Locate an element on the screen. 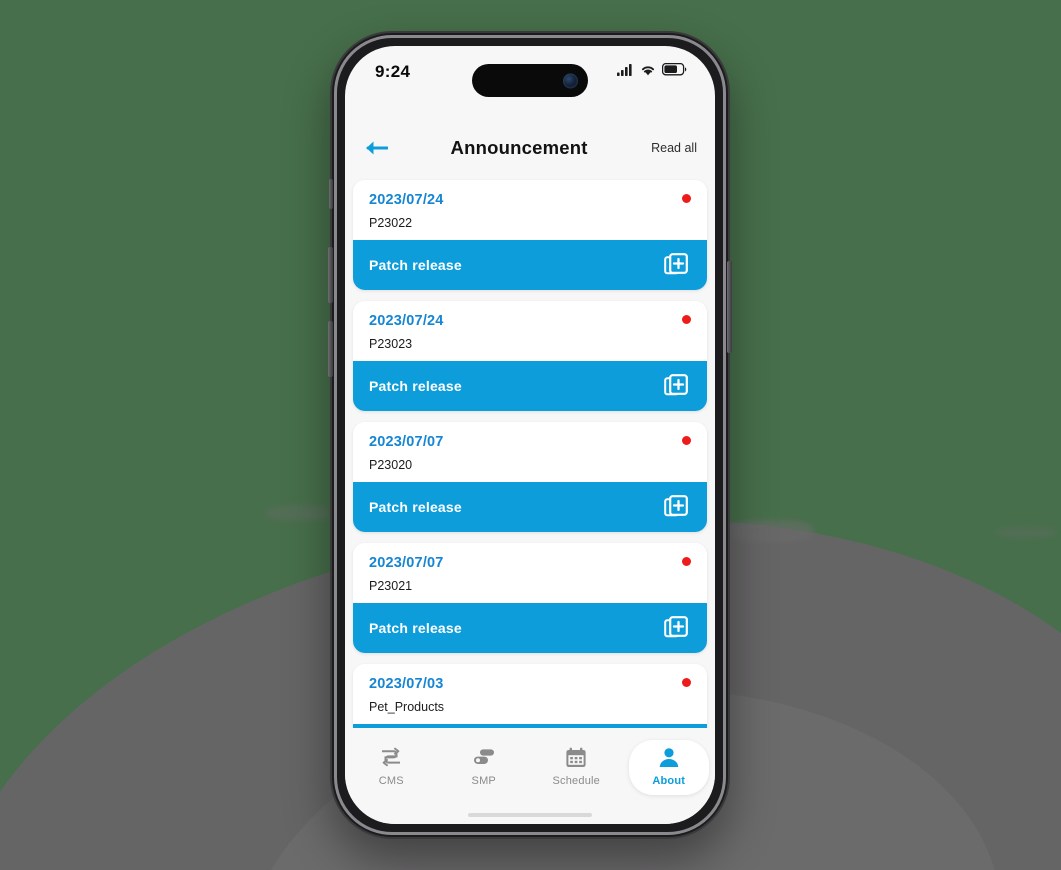 This screenshot has width=1061, height=870. announcement-code: P23023 is located at coordinates (391, 344).